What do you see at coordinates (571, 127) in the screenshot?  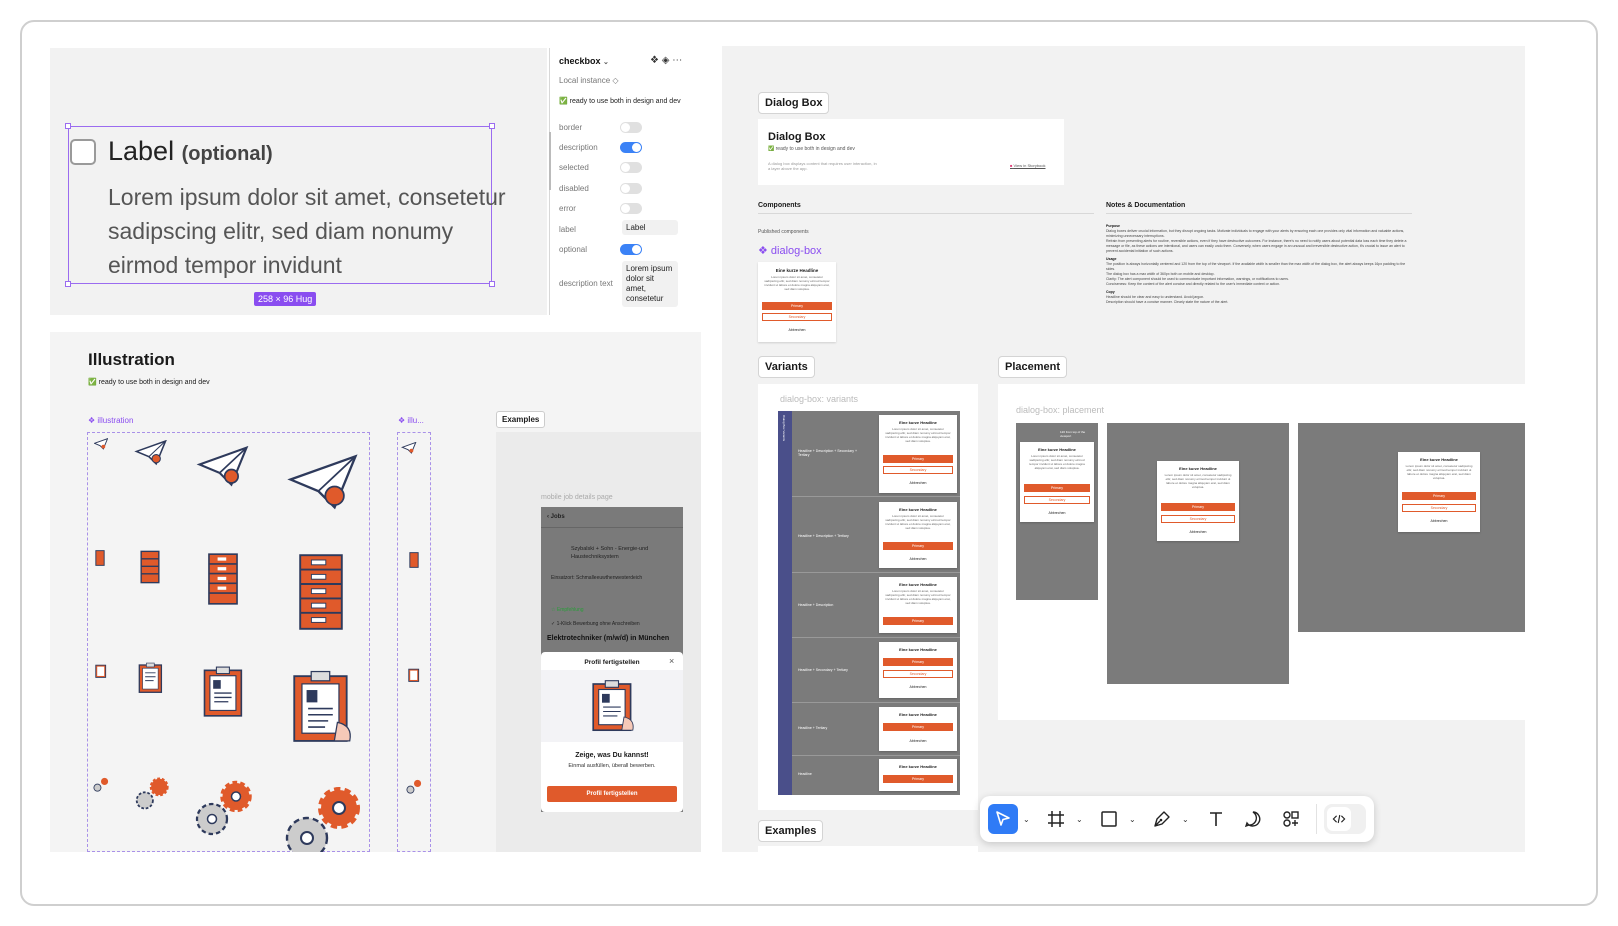 I see `prop-border-label: border` at bounding box center [571, 127].